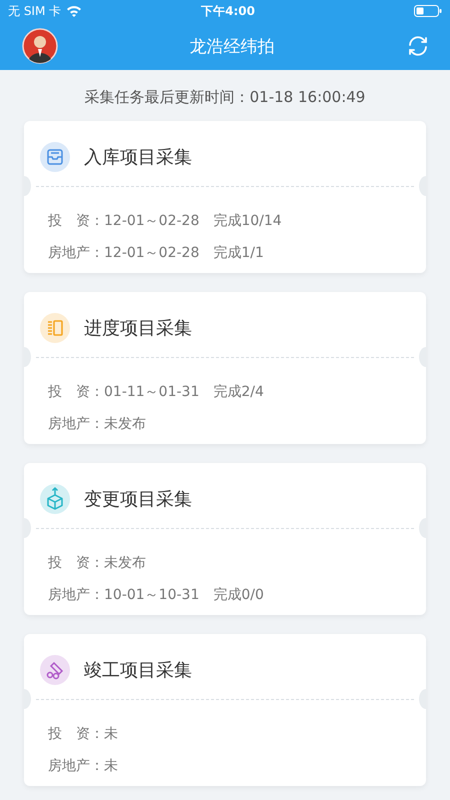 Image resolution: width=450 pixels, height=800 pixels. Describe the element at coordinates (40, 46) in the screenshot. I see `avatar-icon` at that location.